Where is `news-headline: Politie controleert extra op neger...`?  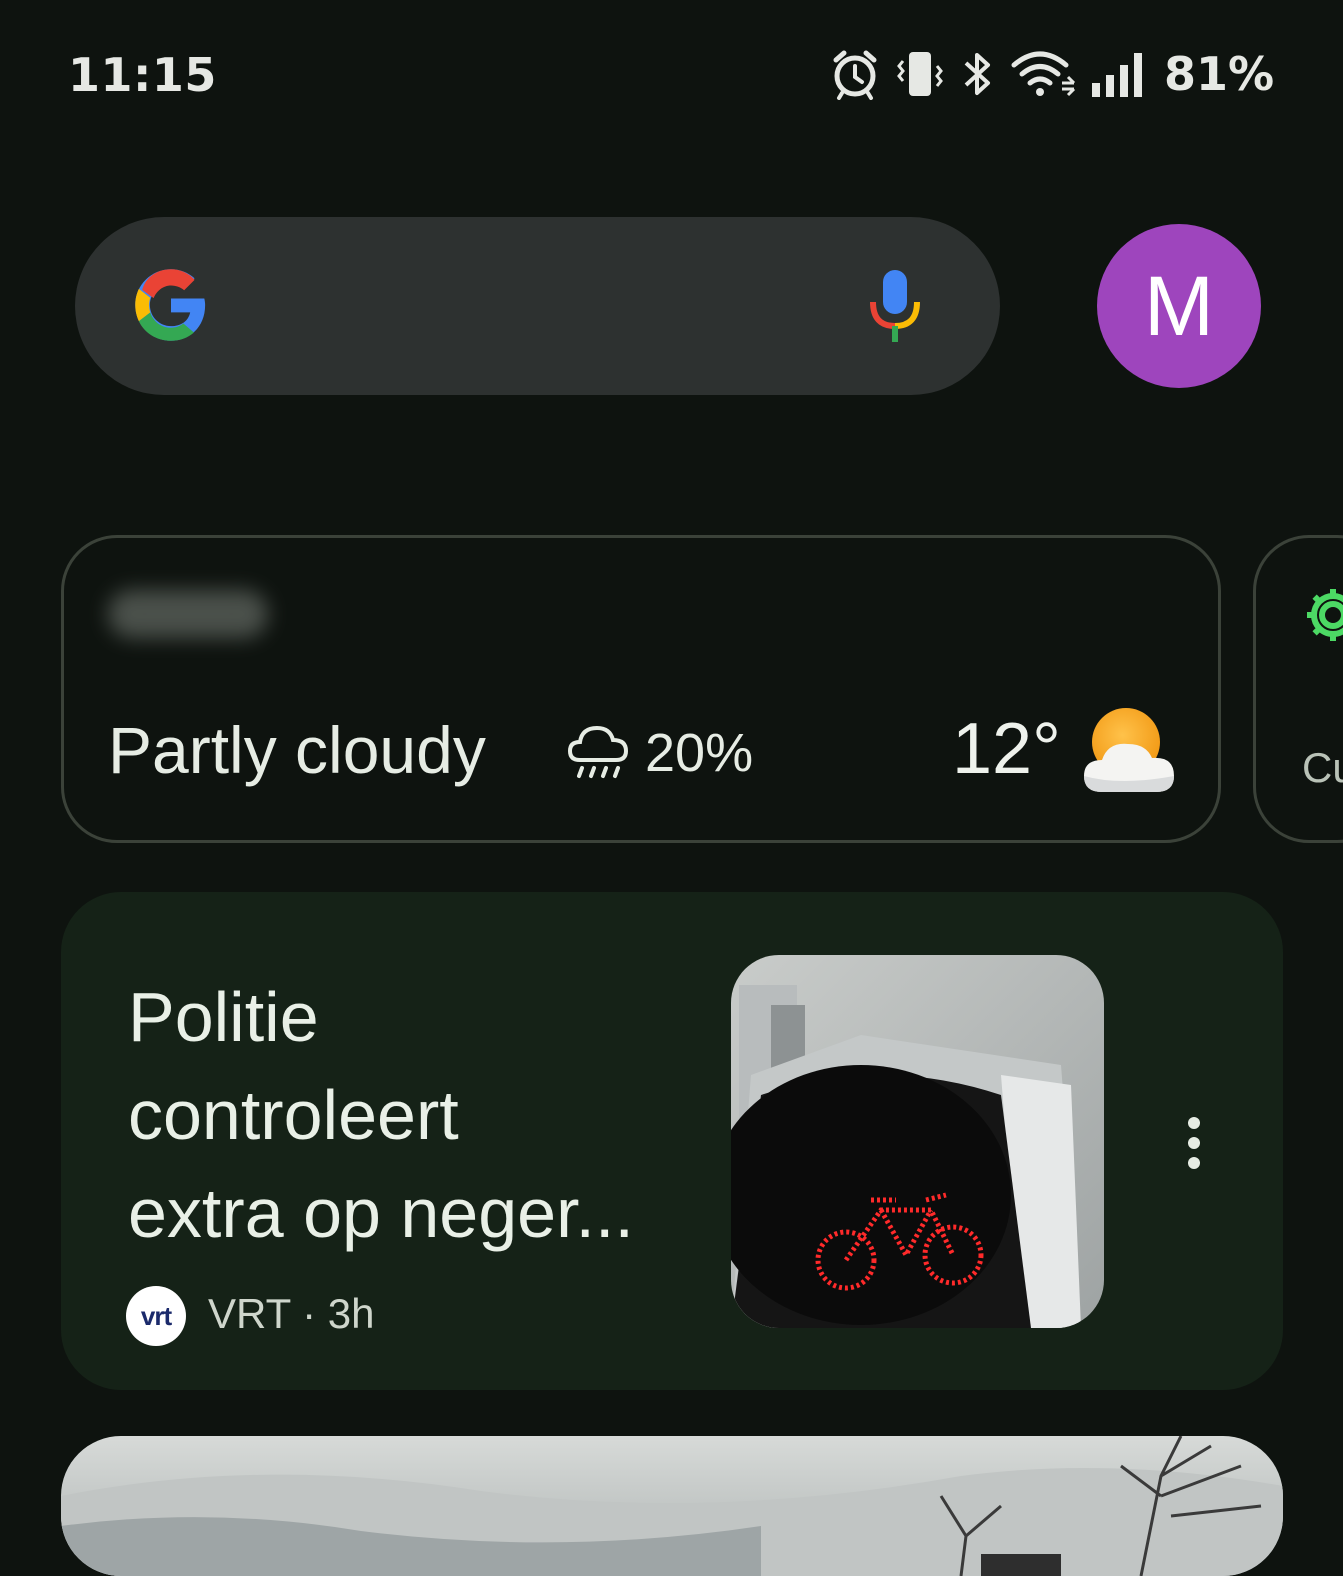 news-headline: Politie controleert extra op neger... is located at coordinates (418, 1115).